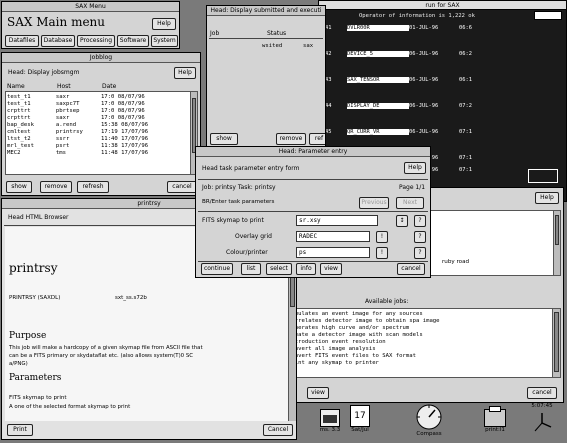  I want to click on job-name: crpttrt, so click(19, 111).